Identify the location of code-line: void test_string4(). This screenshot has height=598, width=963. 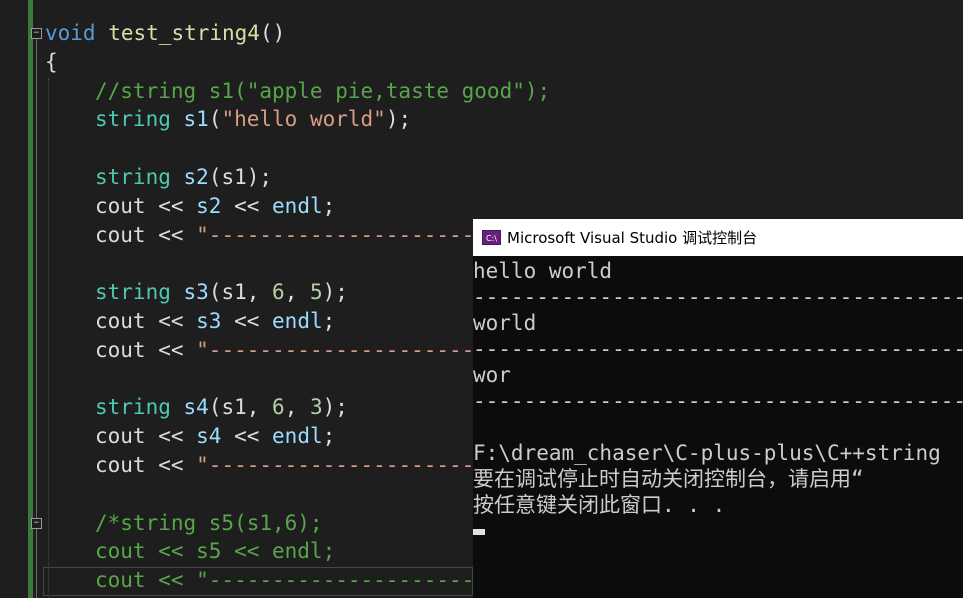
(504, 33).